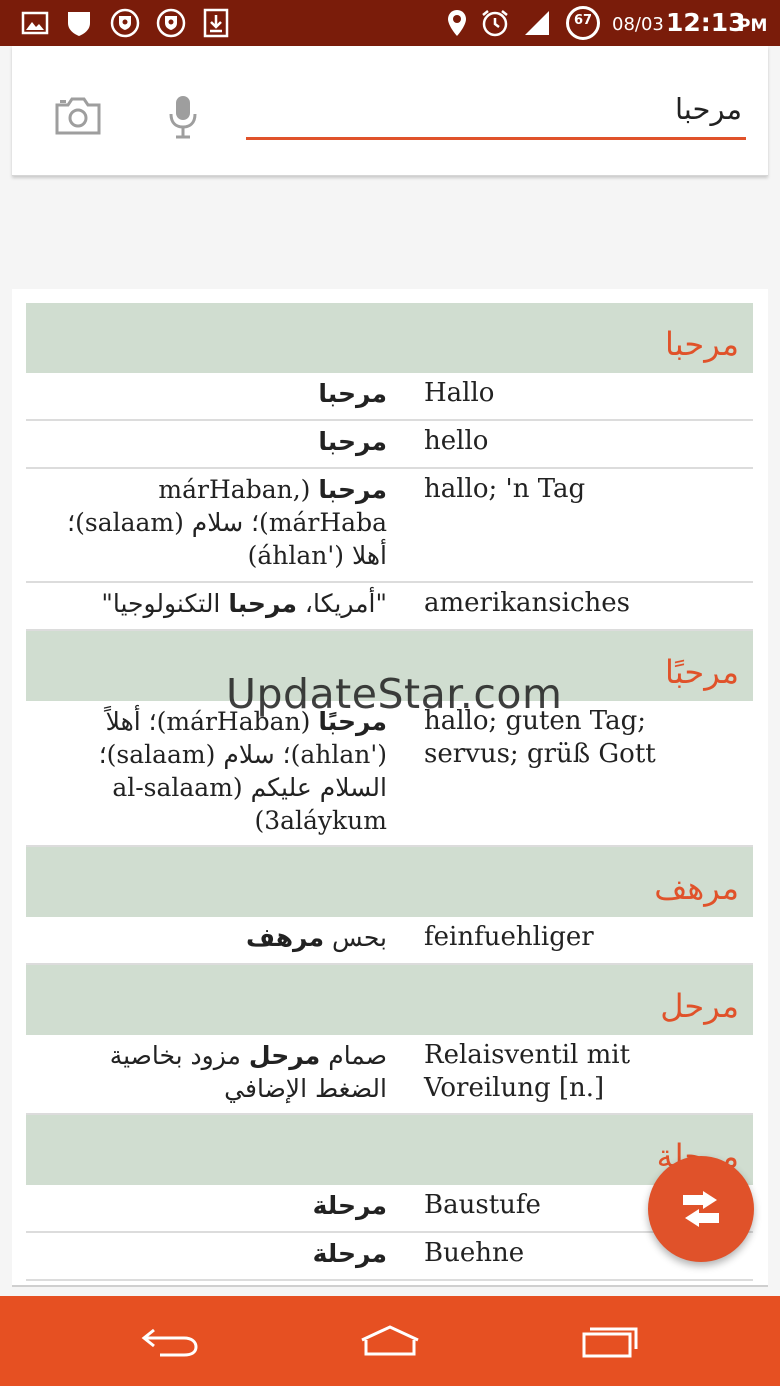 The height and width of the screenshot is (1386, 780). What do you see at coordinates (183, 117) in the screenshot?
I see `microphone-icon` at bounding box center [183, 117].